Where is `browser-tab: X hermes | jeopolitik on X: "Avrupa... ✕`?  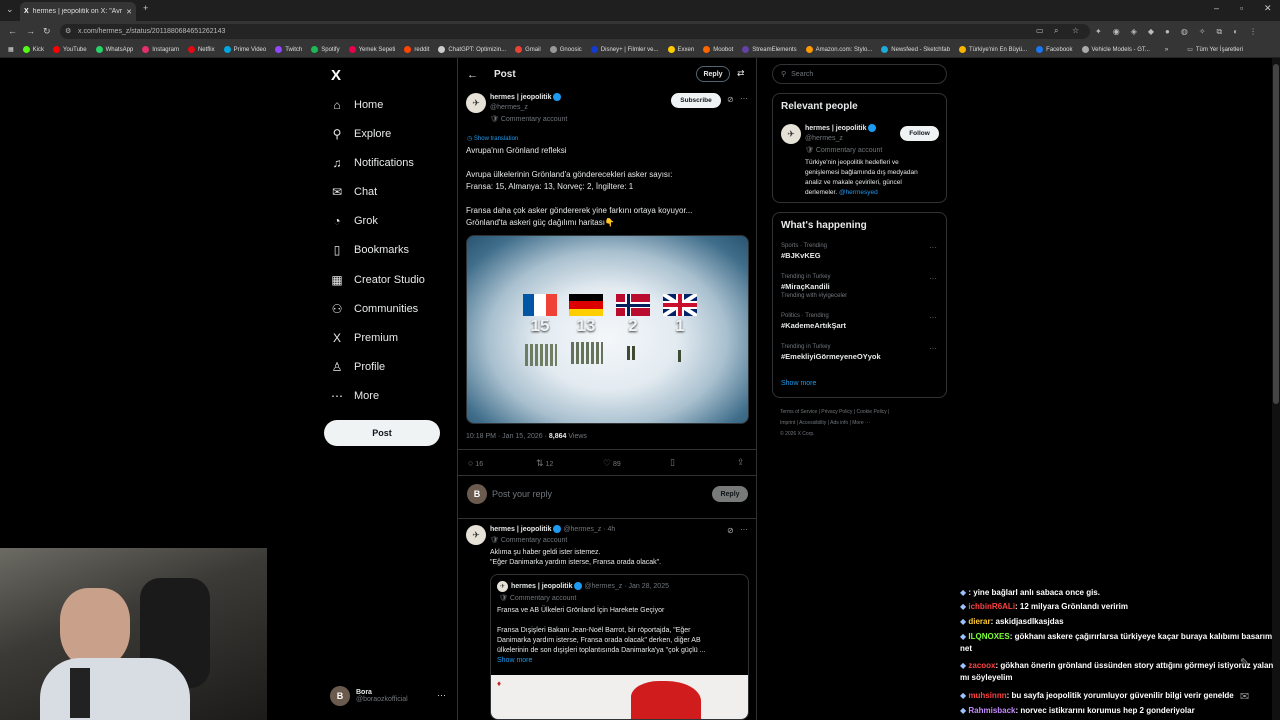 browser-tab: X hermes | jeopolitik on X: "Avrupa... ✕ is located at coordinates (78, 11).